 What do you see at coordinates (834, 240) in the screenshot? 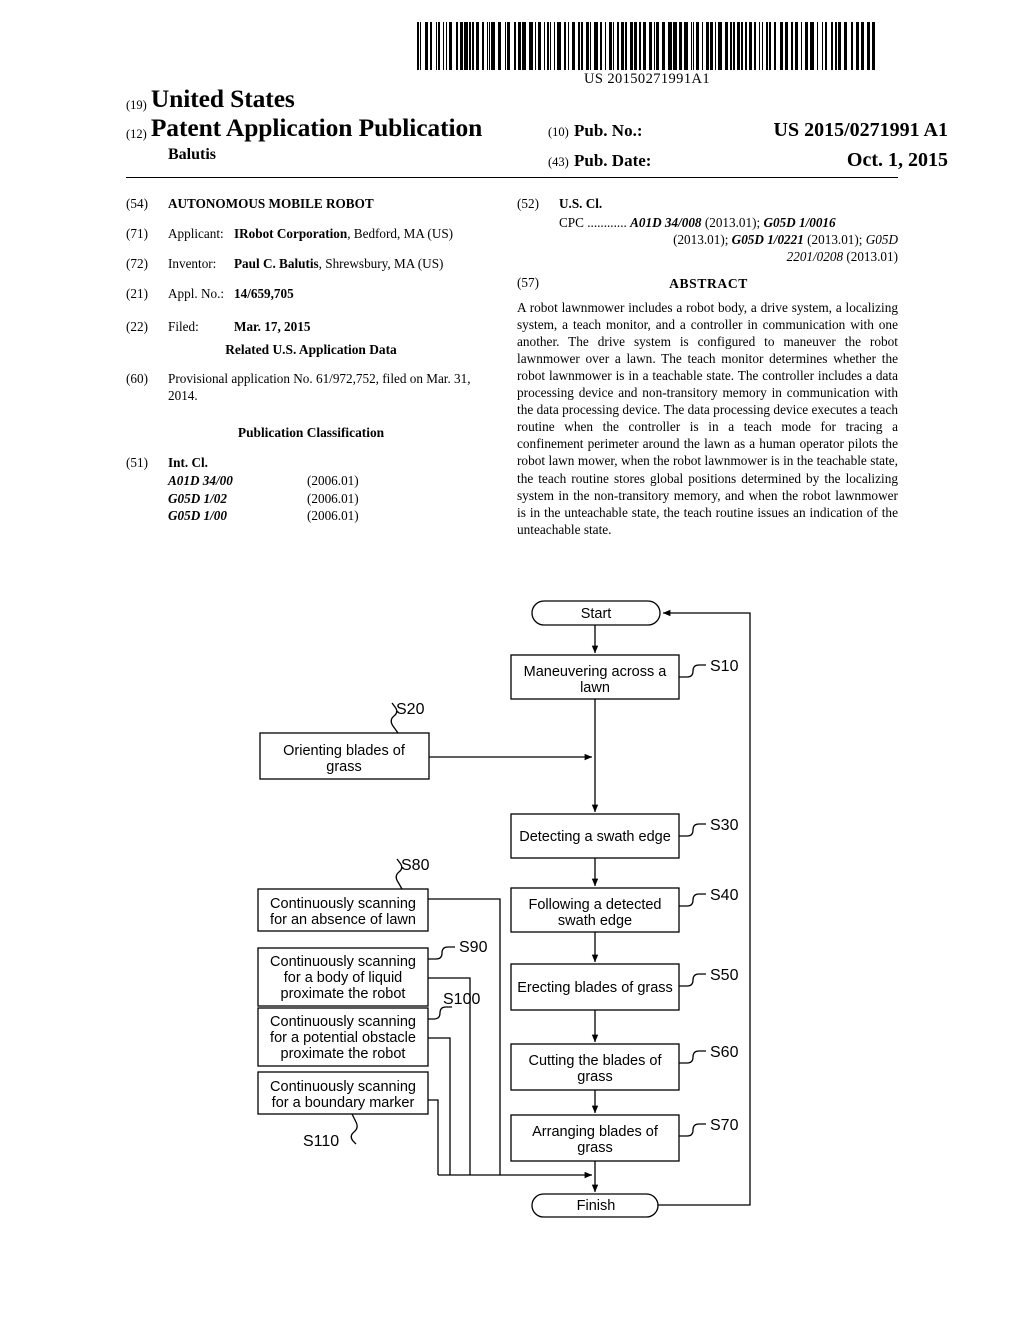
I see `cpc-version-3: (2013.01);` at bounding box center [834, 240].